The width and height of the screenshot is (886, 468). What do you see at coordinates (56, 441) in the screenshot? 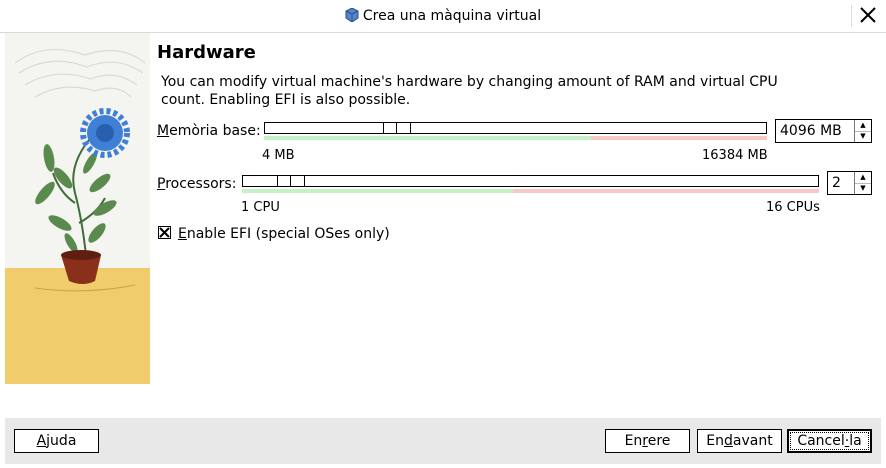
I see `help-button: Ajuda` at bounding box center [56, 441].